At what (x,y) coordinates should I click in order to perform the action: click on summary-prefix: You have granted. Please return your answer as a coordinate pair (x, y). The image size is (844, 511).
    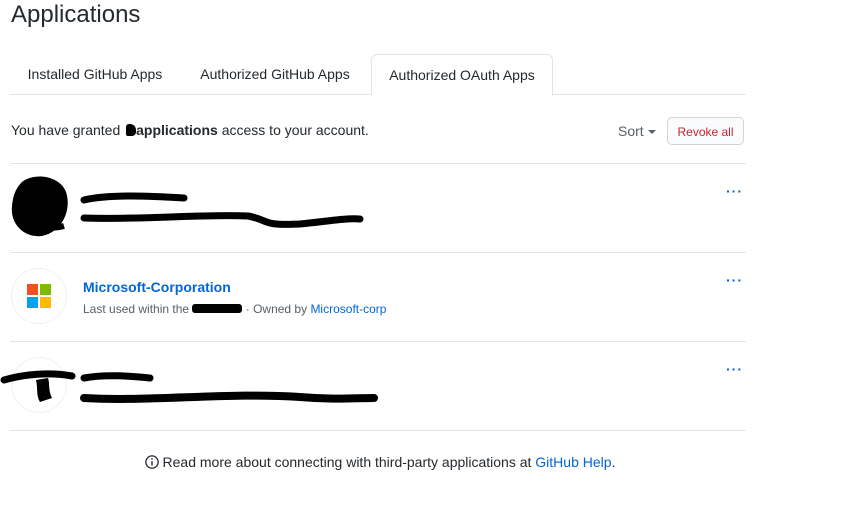
    Looking at the image, I should click on (68, 130).